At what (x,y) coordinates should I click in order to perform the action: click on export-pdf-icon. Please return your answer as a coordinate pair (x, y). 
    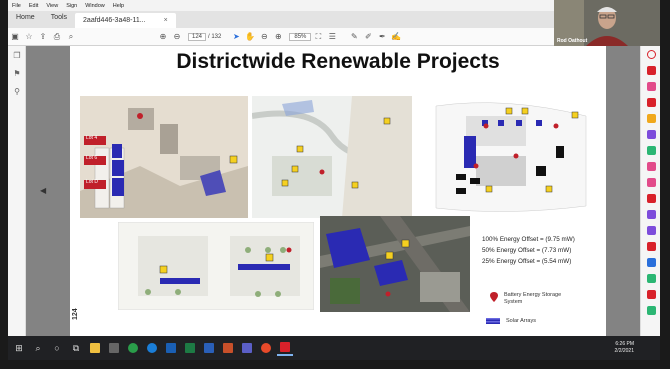
    Looking at the image, I should click on (650, 70).